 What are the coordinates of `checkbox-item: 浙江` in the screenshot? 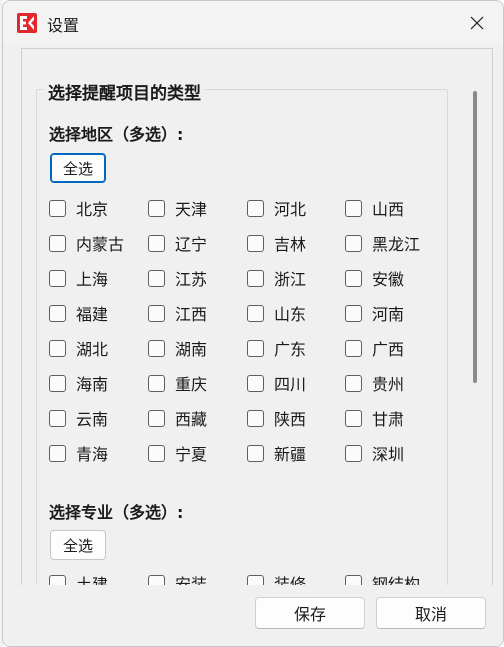 It's located at (276, 278).